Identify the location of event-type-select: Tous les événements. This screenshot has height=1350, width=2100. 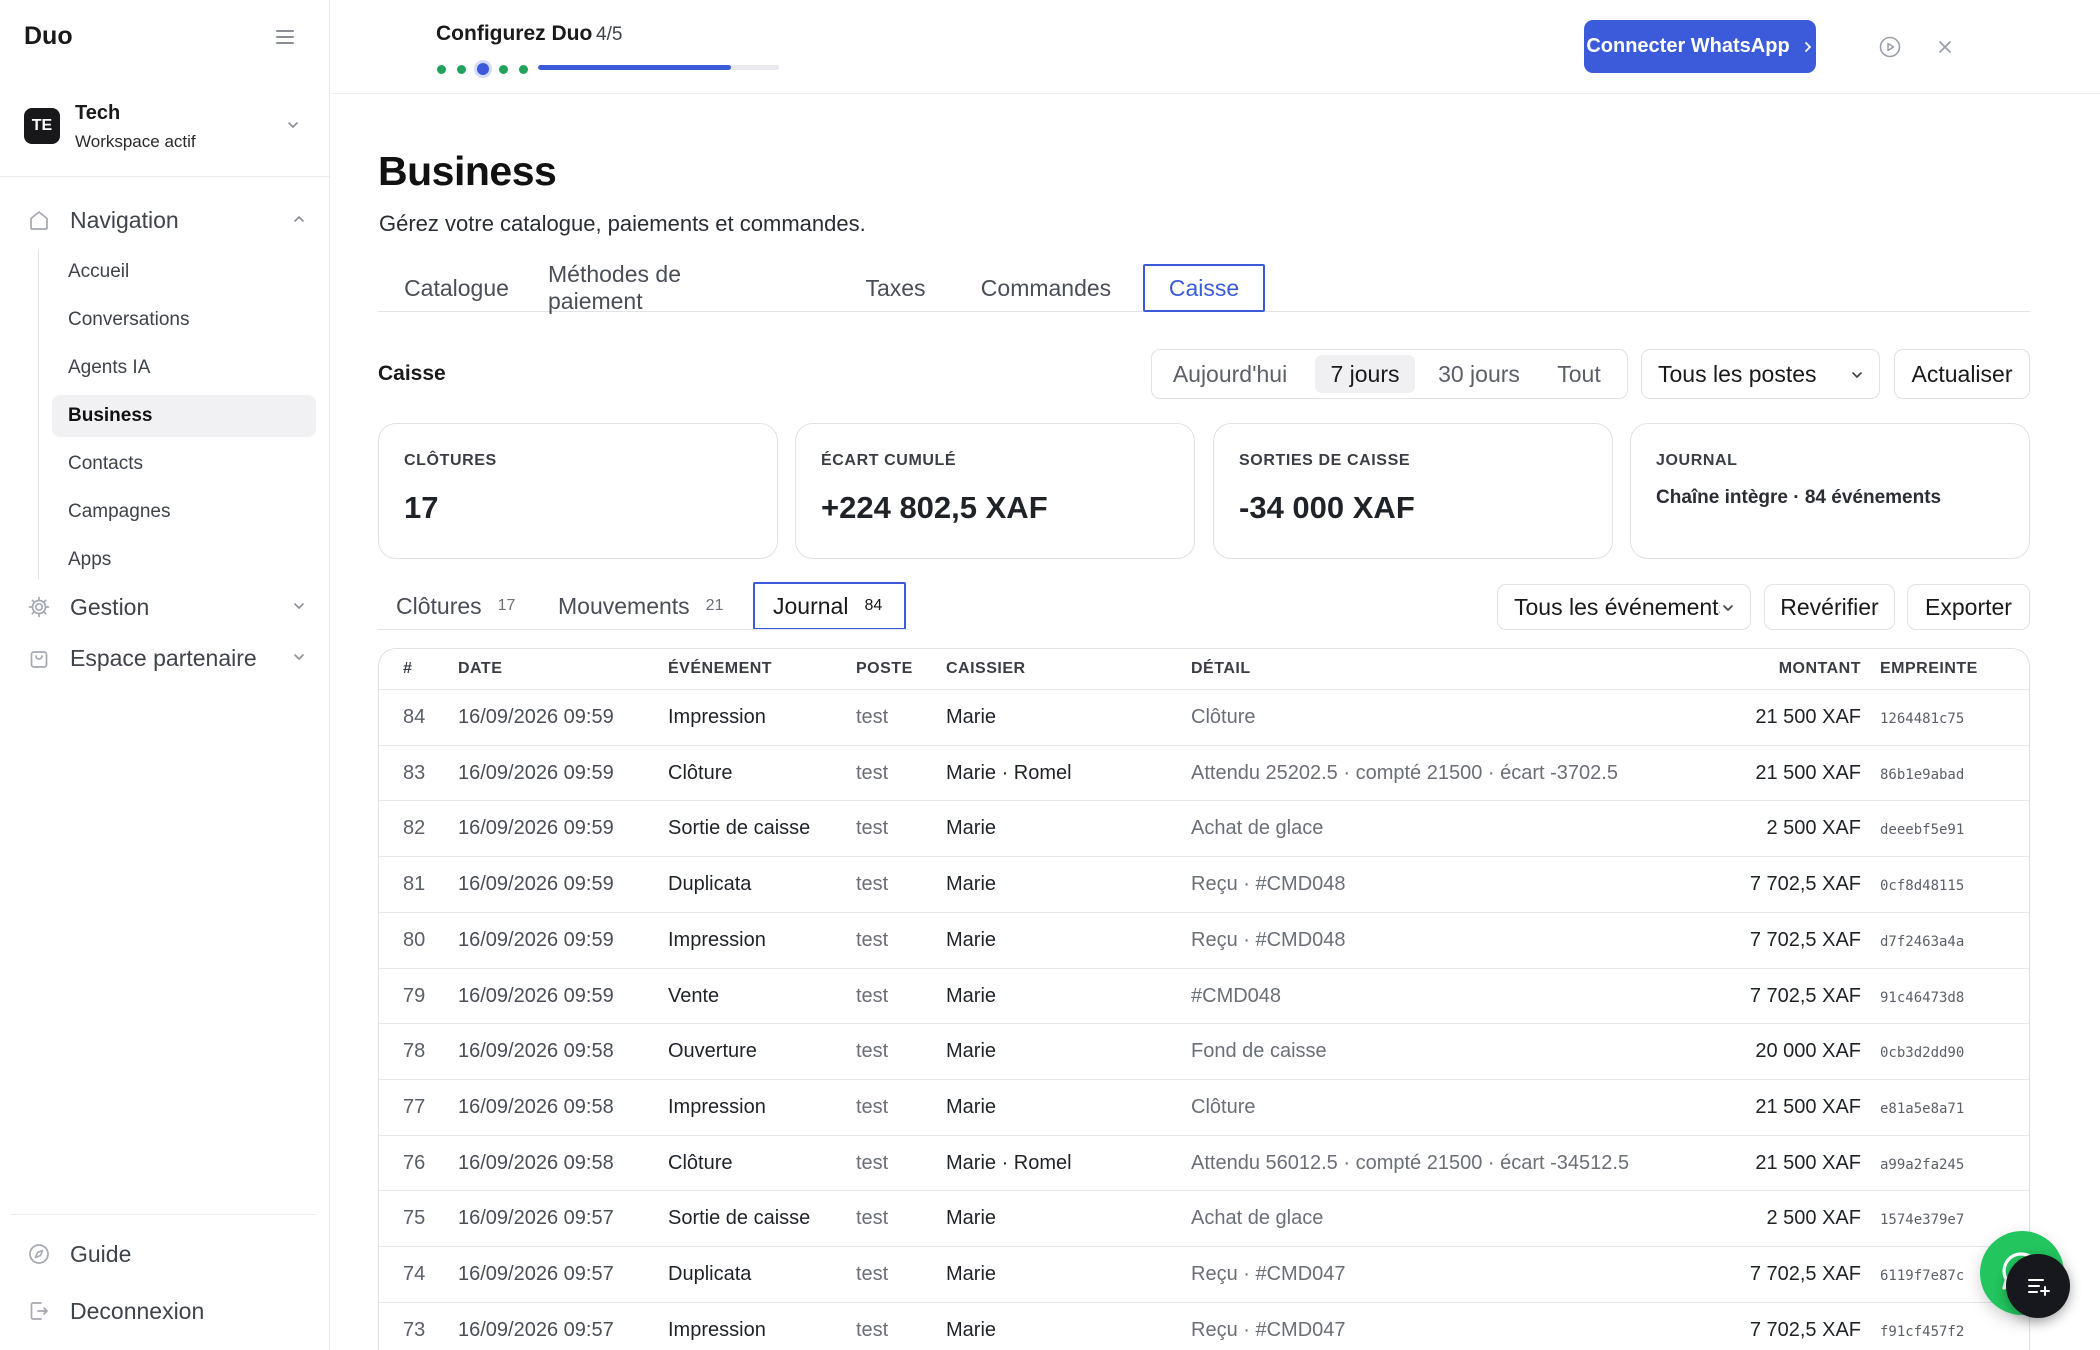
(1624, 607).